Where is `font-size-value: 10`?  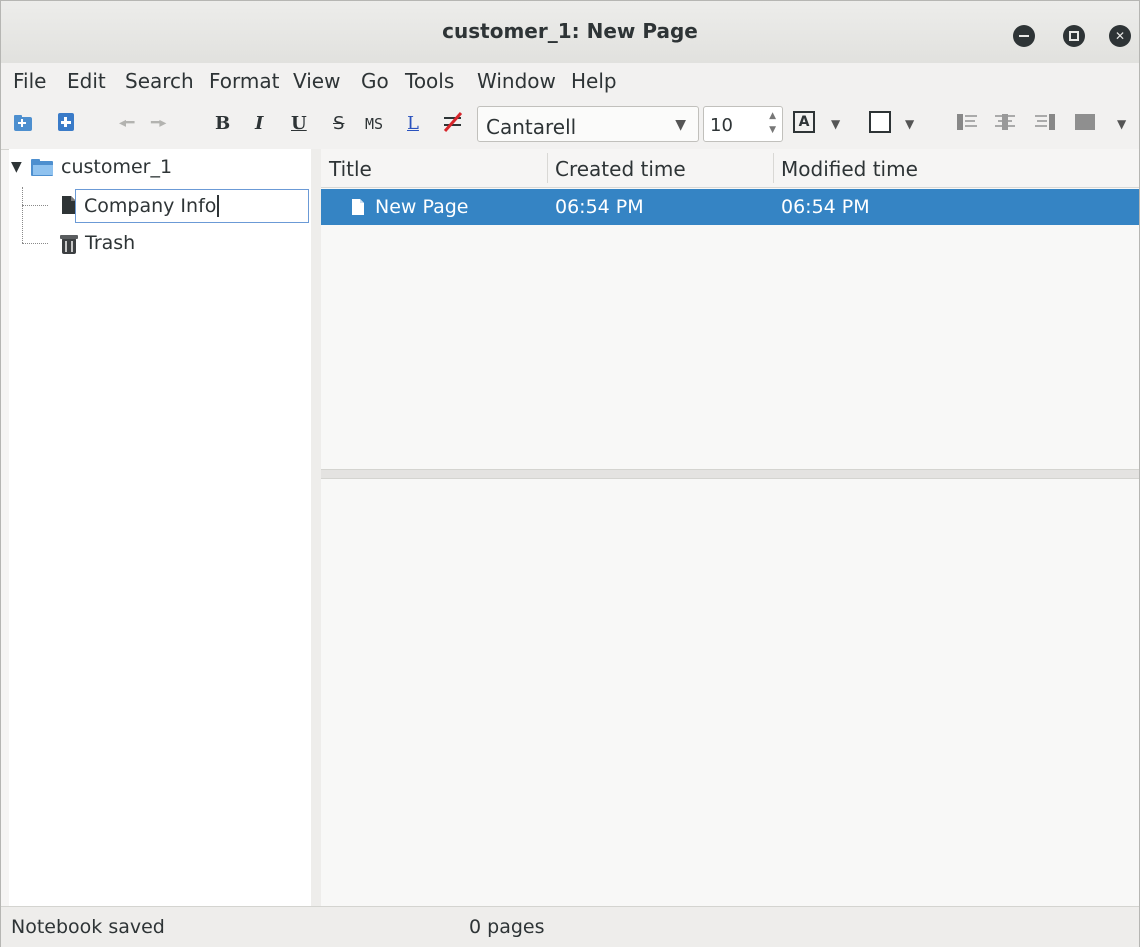 font-size-value: 10 is located at coordinates (721, 125).